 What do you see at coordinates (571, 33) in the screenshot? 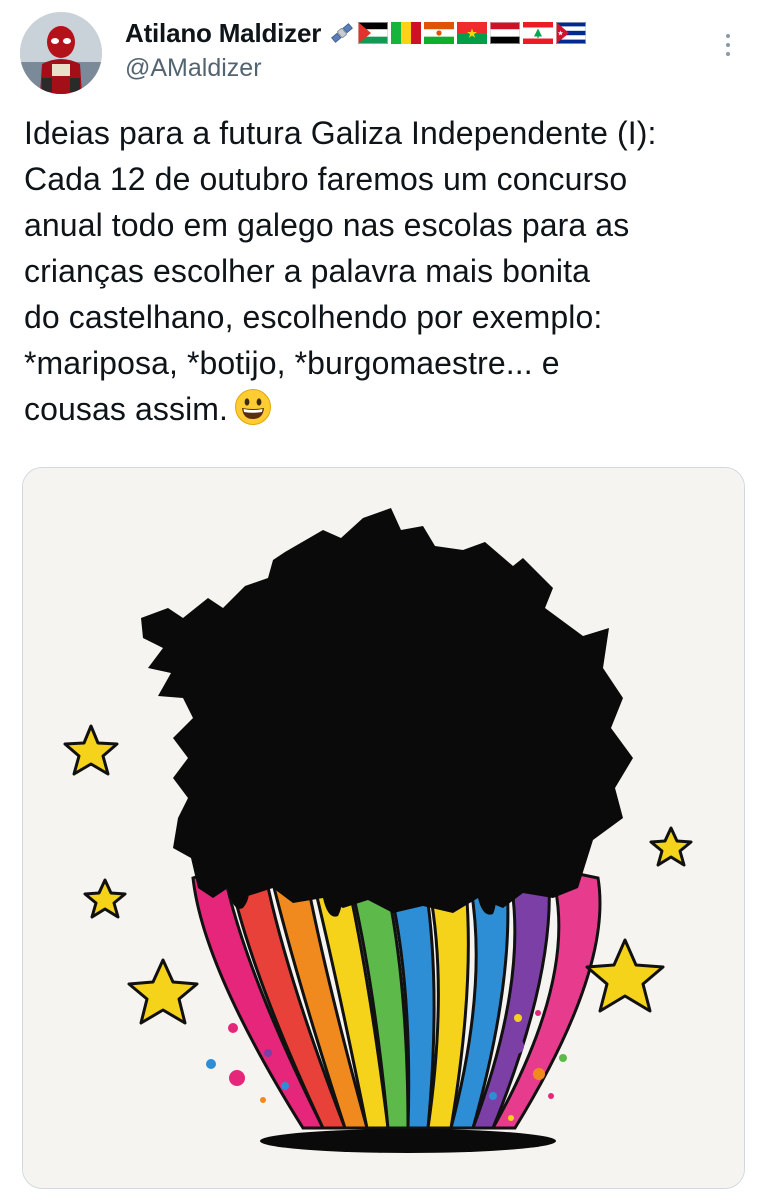
I see `cuba-flag-icon` at bounding box center [571, 33].